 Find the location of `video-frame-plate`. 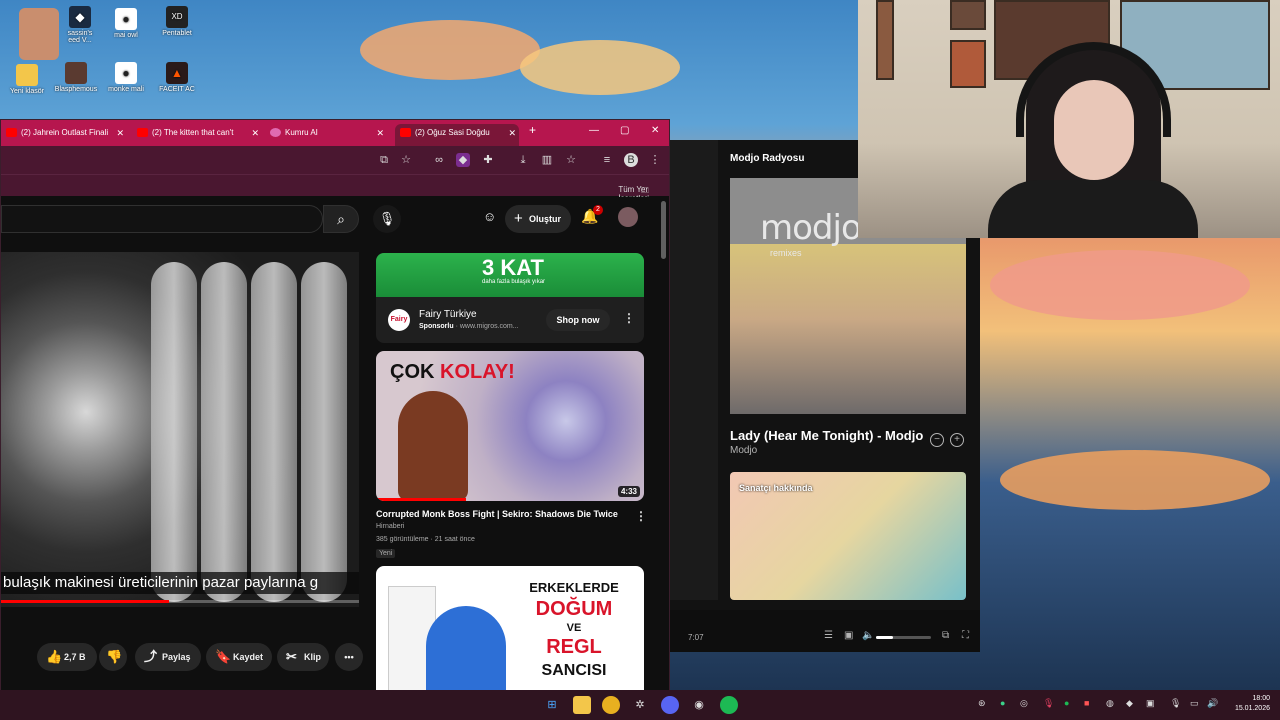

video-frame-plate is located at coordinates (274, 432).